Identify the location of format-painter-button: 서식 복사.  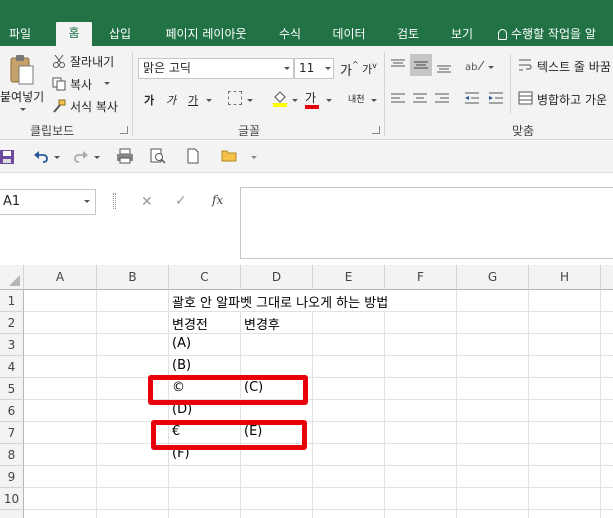
(94, 106).